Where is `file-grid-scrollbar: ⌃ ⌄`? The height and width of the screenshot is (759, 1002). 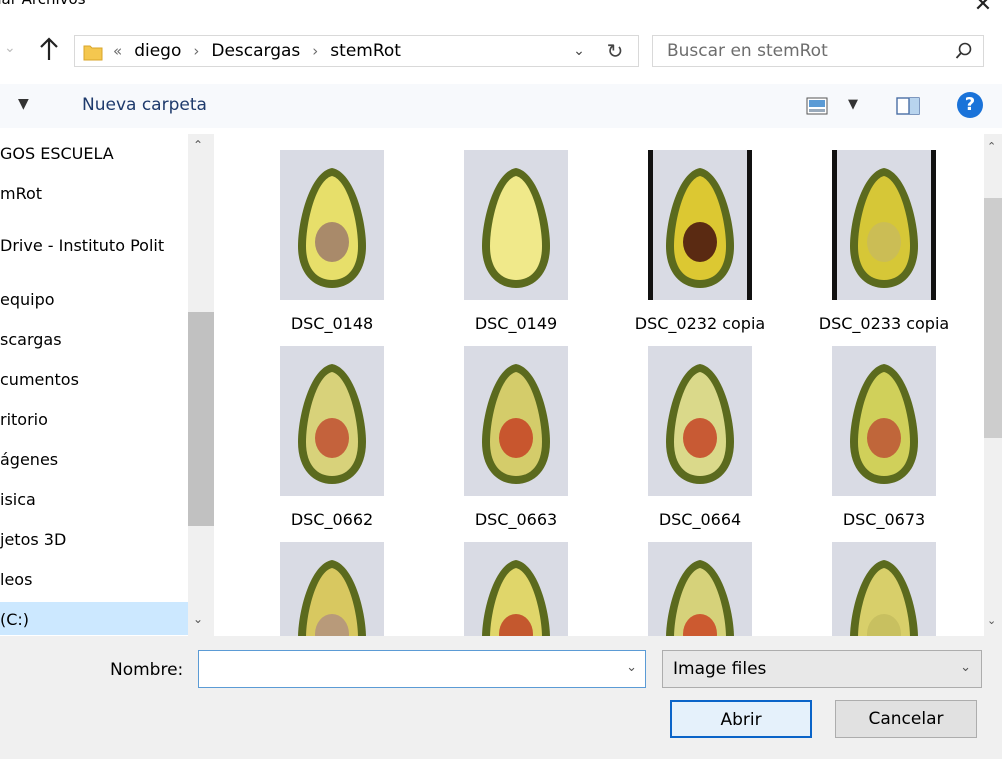 file-grid-scrollbar: ⌃ ⌄ is located at coordinates (993, 385).